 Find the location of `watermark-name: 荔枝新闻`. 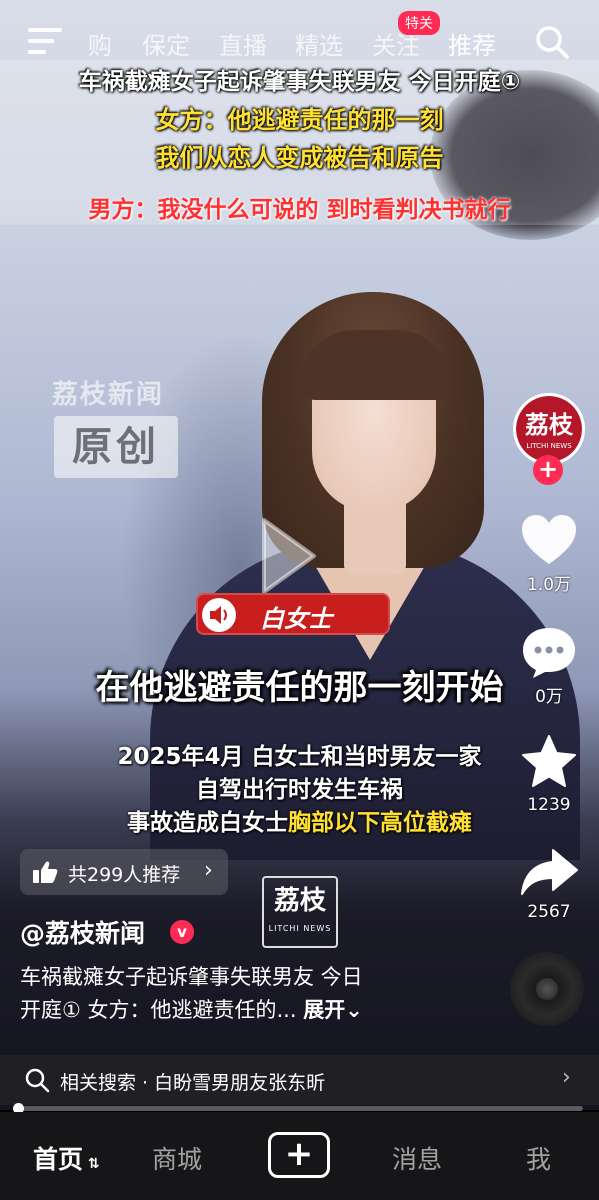

watermark-name: 荔枝新闻 is located at coordinates (108, 395).